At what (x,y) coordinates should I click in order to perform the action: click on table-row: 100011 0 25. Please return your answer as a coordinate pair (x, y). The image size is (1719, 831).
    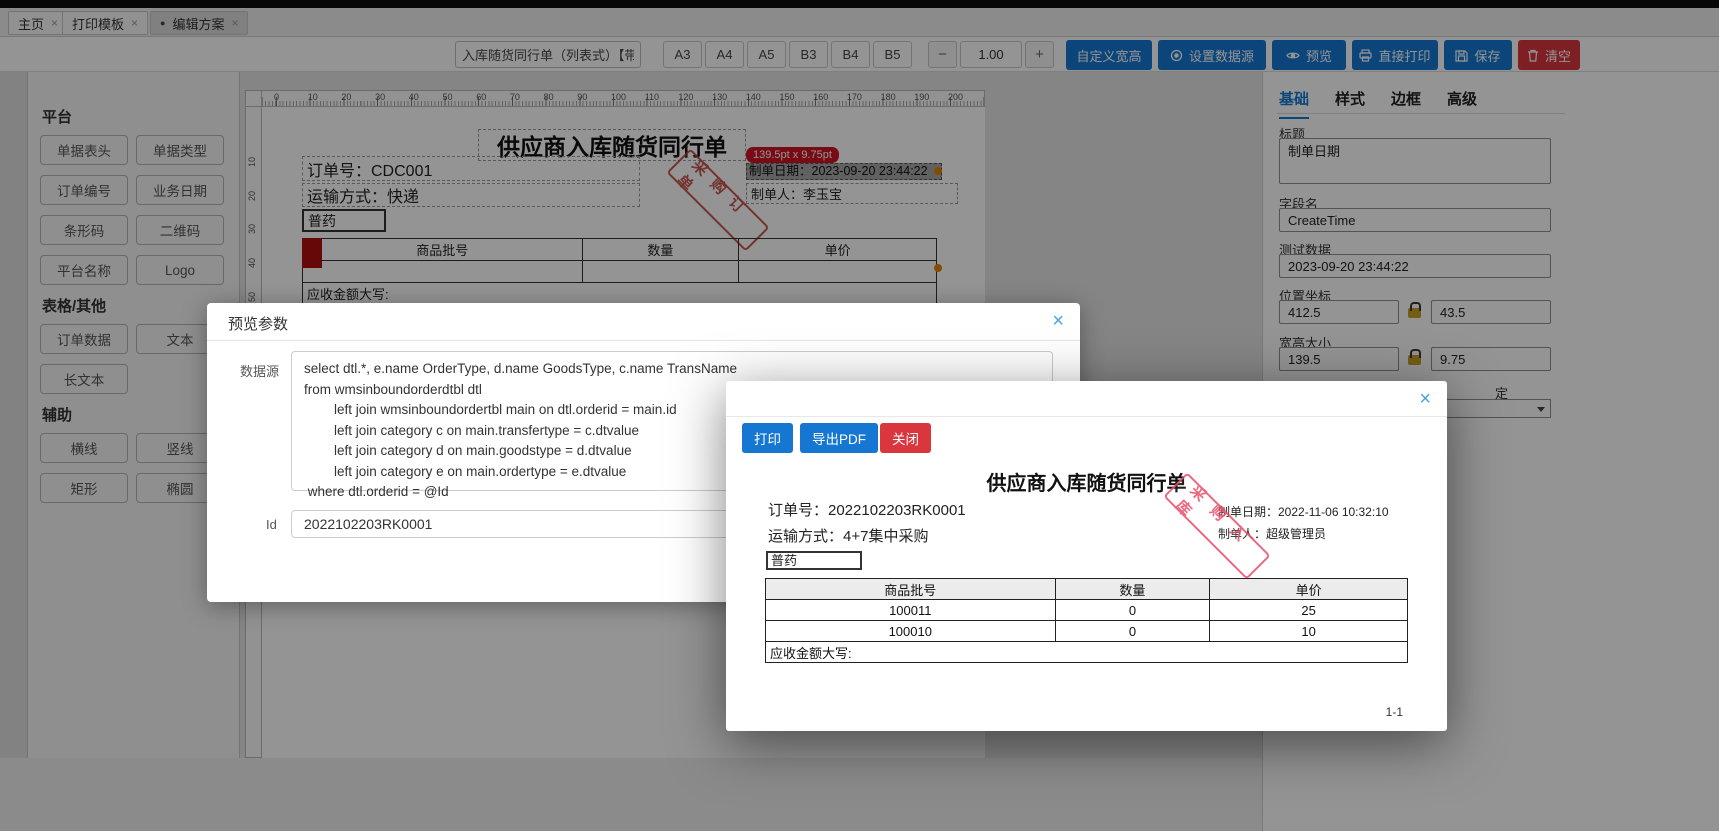
    Looking at the image, I should click on (1086, 610).